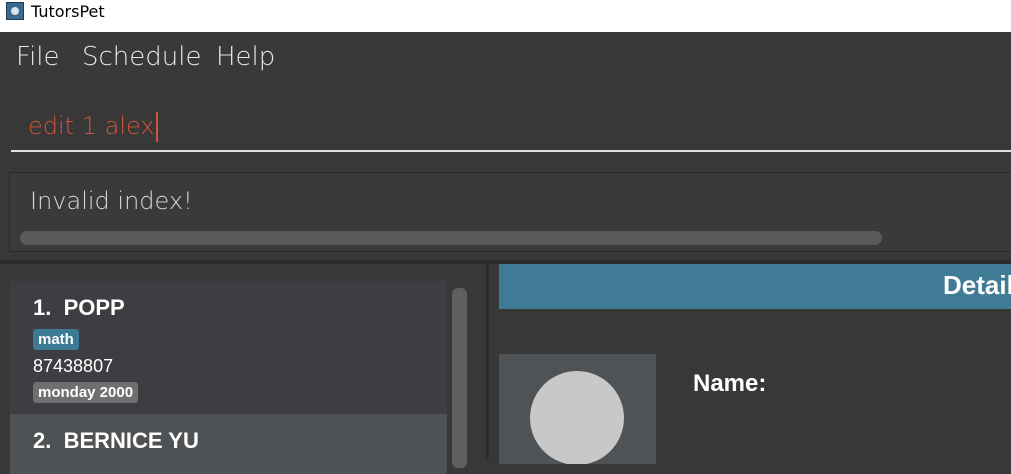 Image resolution: width=1011 pixels, height=474 pixels. I want to click on list-scrollbar, so click(459, 378).